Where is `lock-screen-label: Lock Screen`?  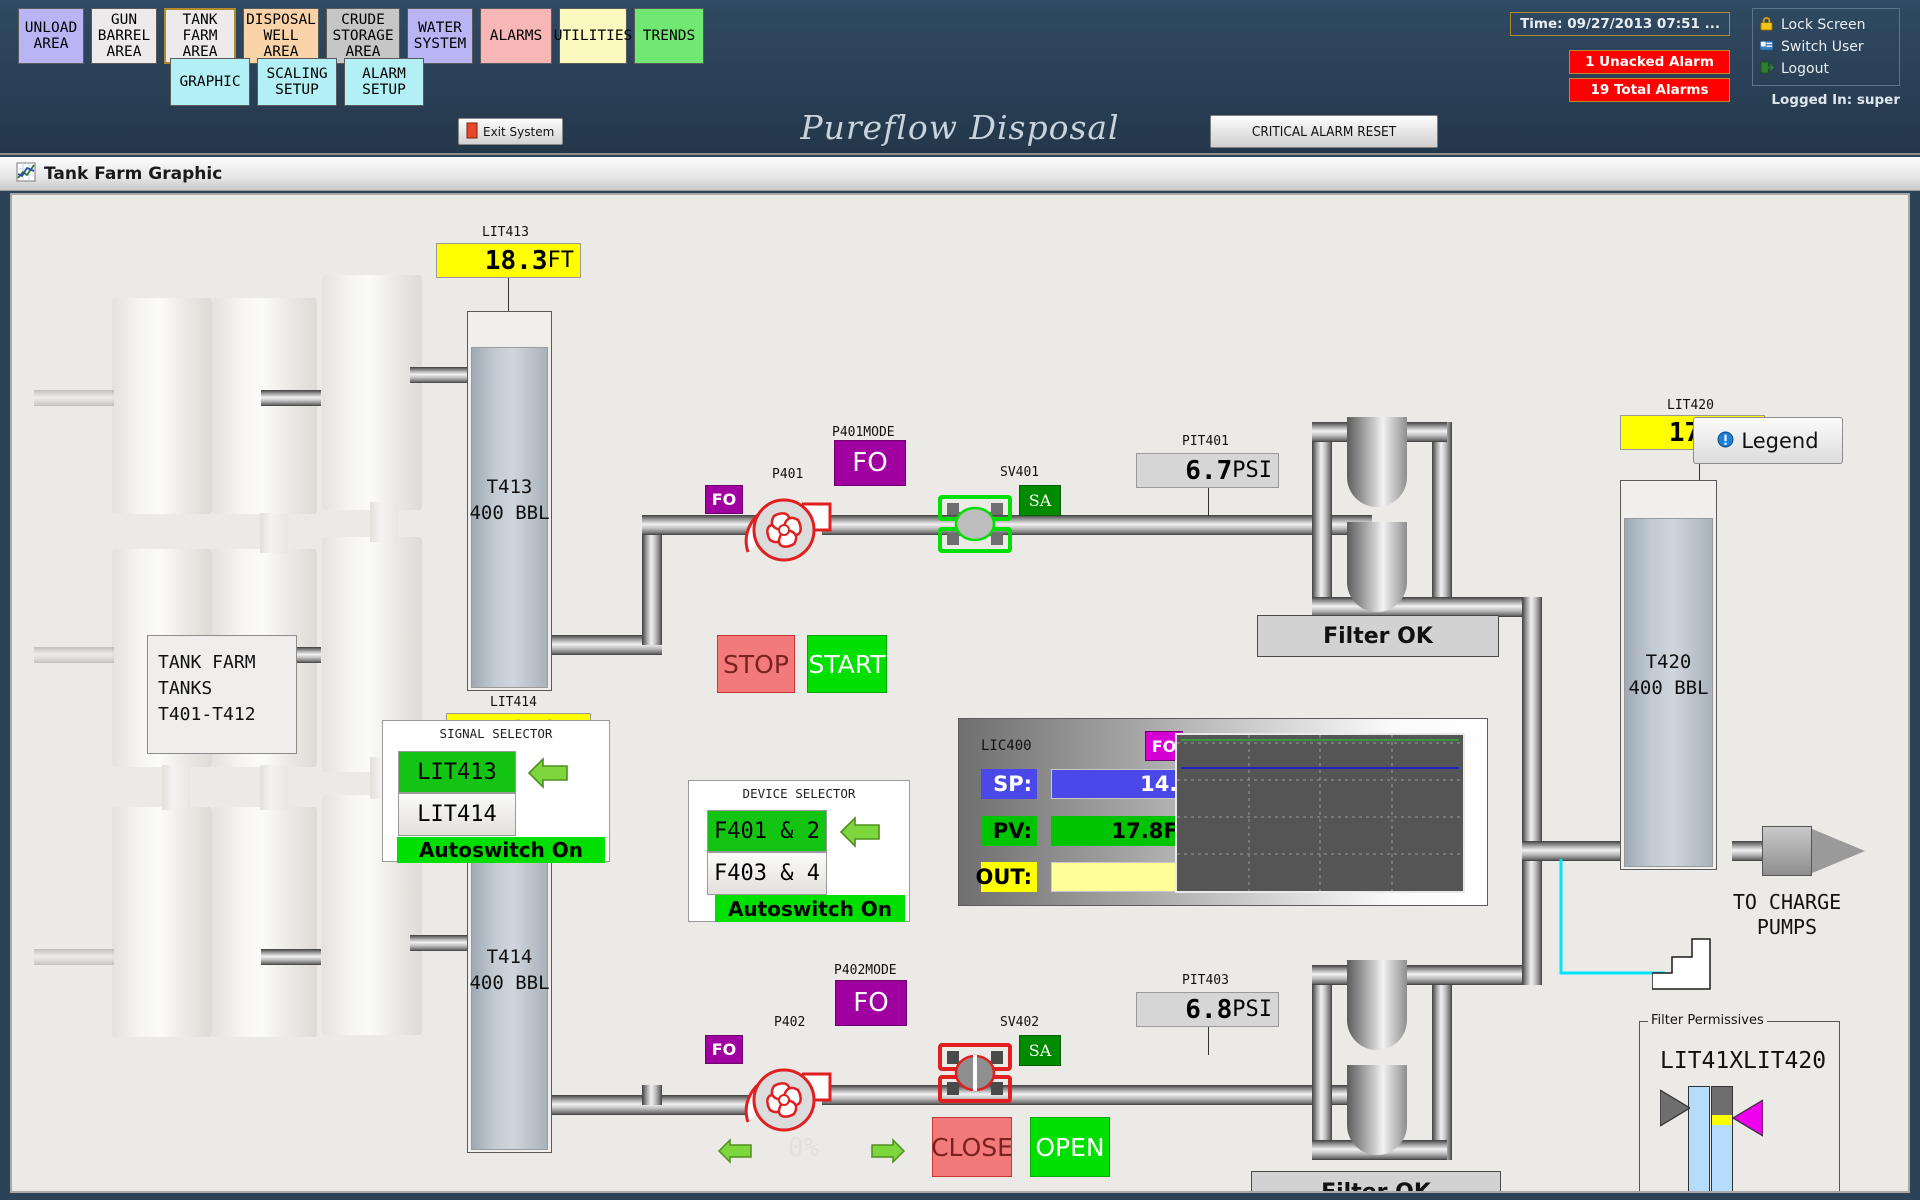
lock-screen-label: Lock Screen is located at coordinates (1823, 25).